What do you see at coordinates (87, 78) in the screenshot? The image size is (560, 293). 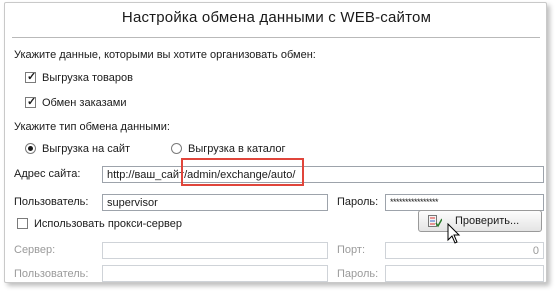 I see `checkbox-export-goods-label: Выгрузка товаров` at bounding box center [87, 78].